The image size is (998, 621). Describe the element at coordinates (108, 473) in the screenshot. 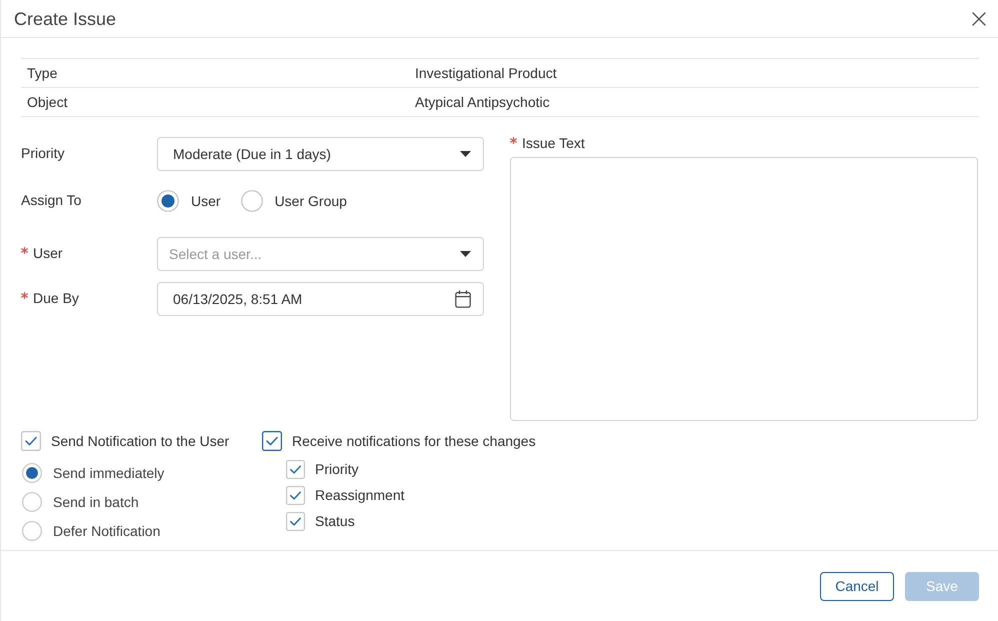

I see `radio-label: Send immediately` at that location.